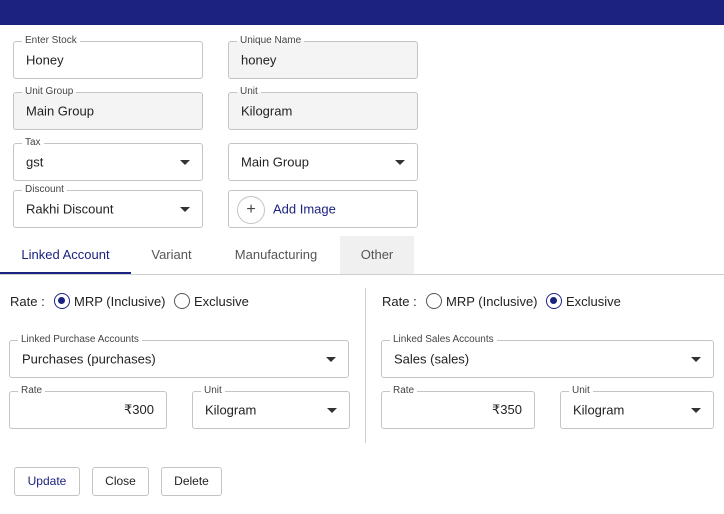 This screenshot has height=514, width=724. What do you see at coordinates (547, 356) in the screenshot?
I see `linked-sales-accounts-select: Linked Sales Accounts Sales (sales)` at bounding box center [547, 356].